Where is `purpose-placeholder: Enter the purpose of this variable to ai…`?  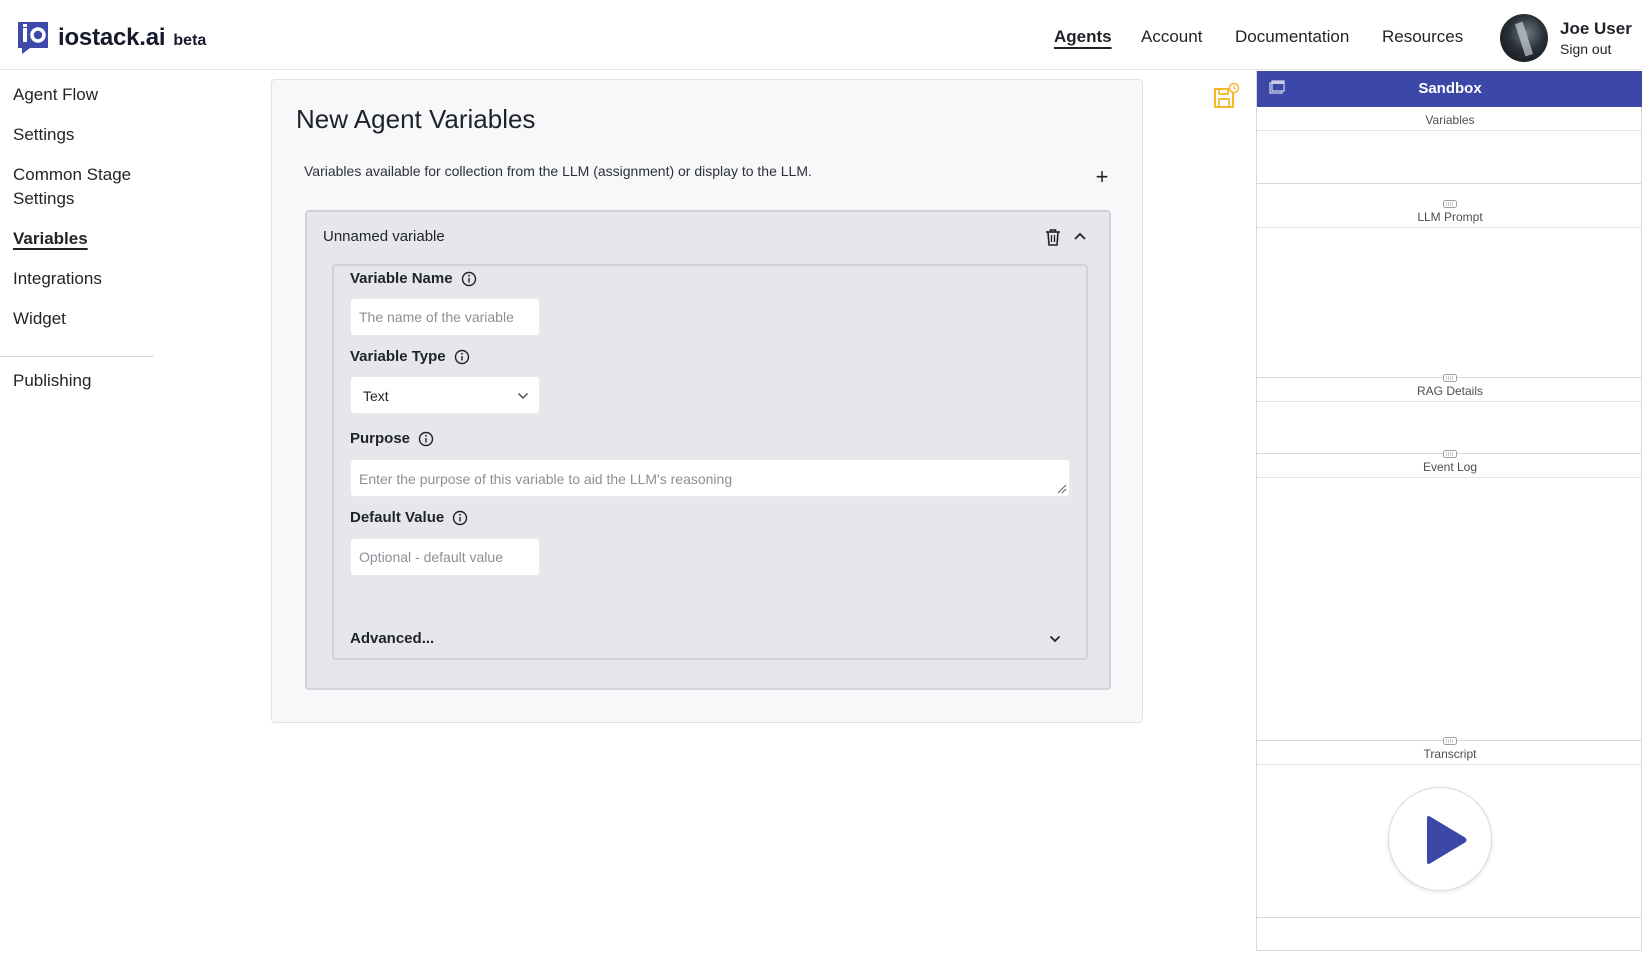
purpose-placeholder: Enter the purpose of this variable to ai… is located at coordinates (546, 479).